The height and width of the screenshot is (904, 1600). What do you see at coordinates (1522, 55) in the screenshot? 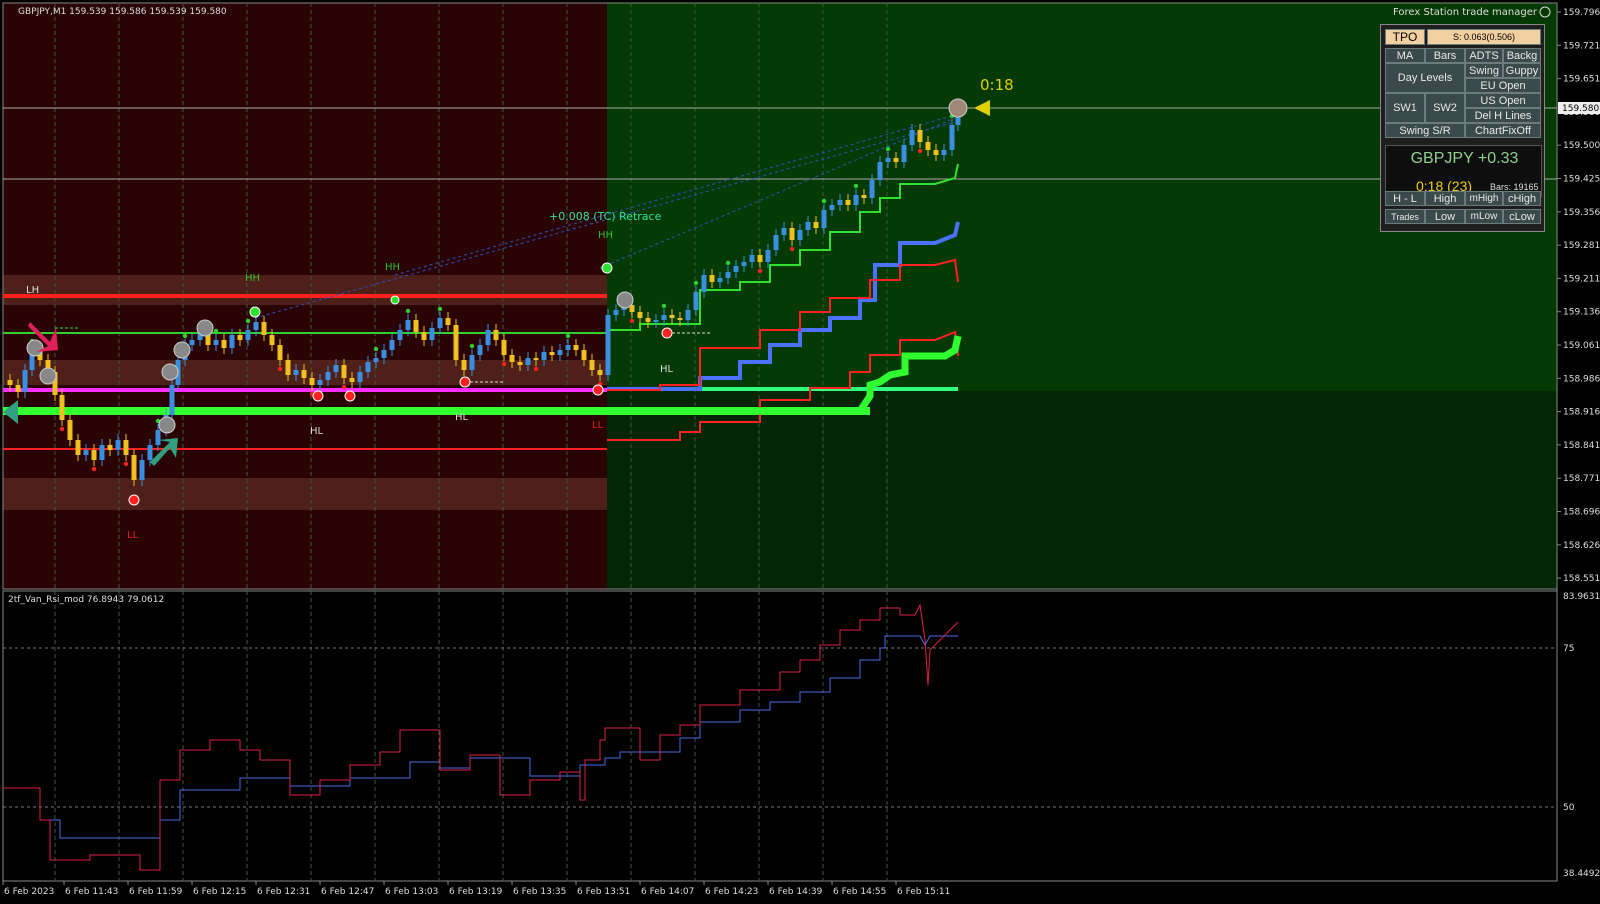
I see `backg-button: Backg` at bounding box center [1522, 55].